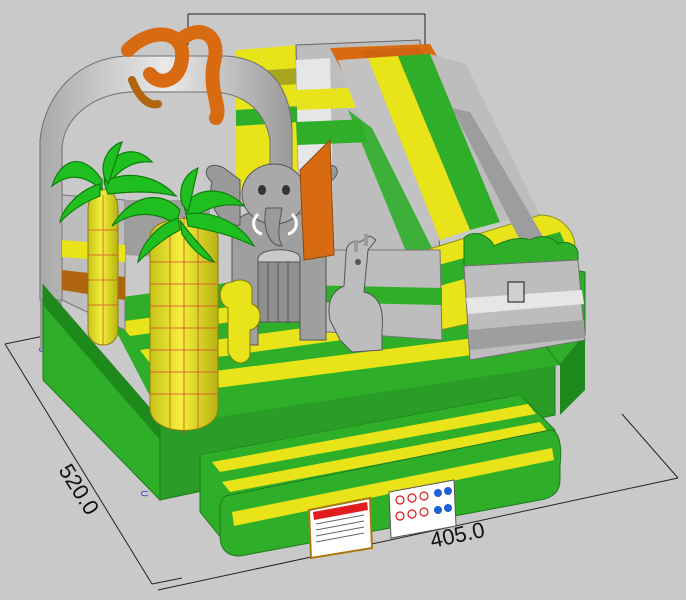 This screenshot has width=686, height=600. I want to click on depth-dimension-label: 520.0, so click(79, 489).